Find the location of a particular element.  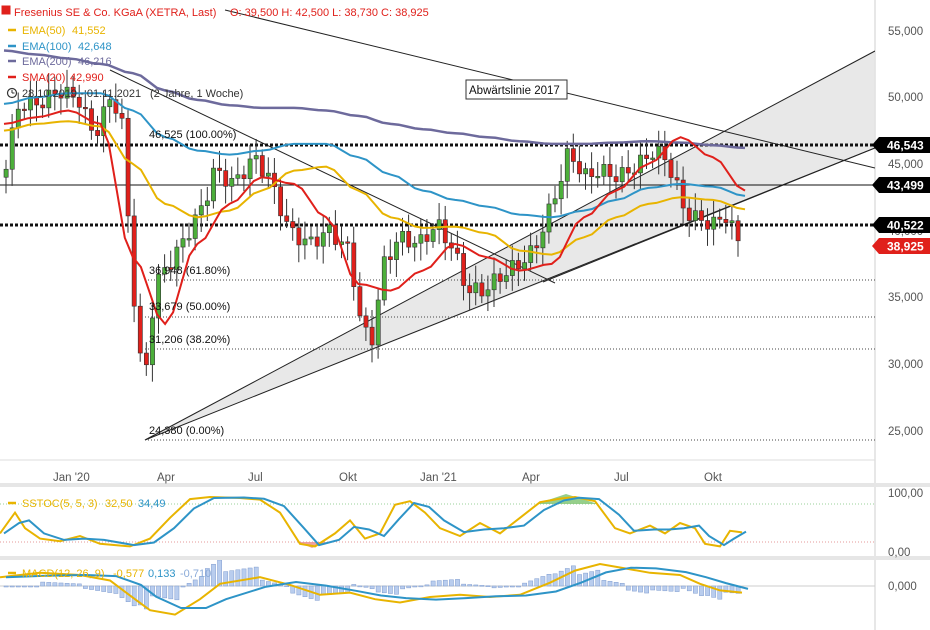

stoch-value-2: 34,49 is located at coordinates (152, 504).